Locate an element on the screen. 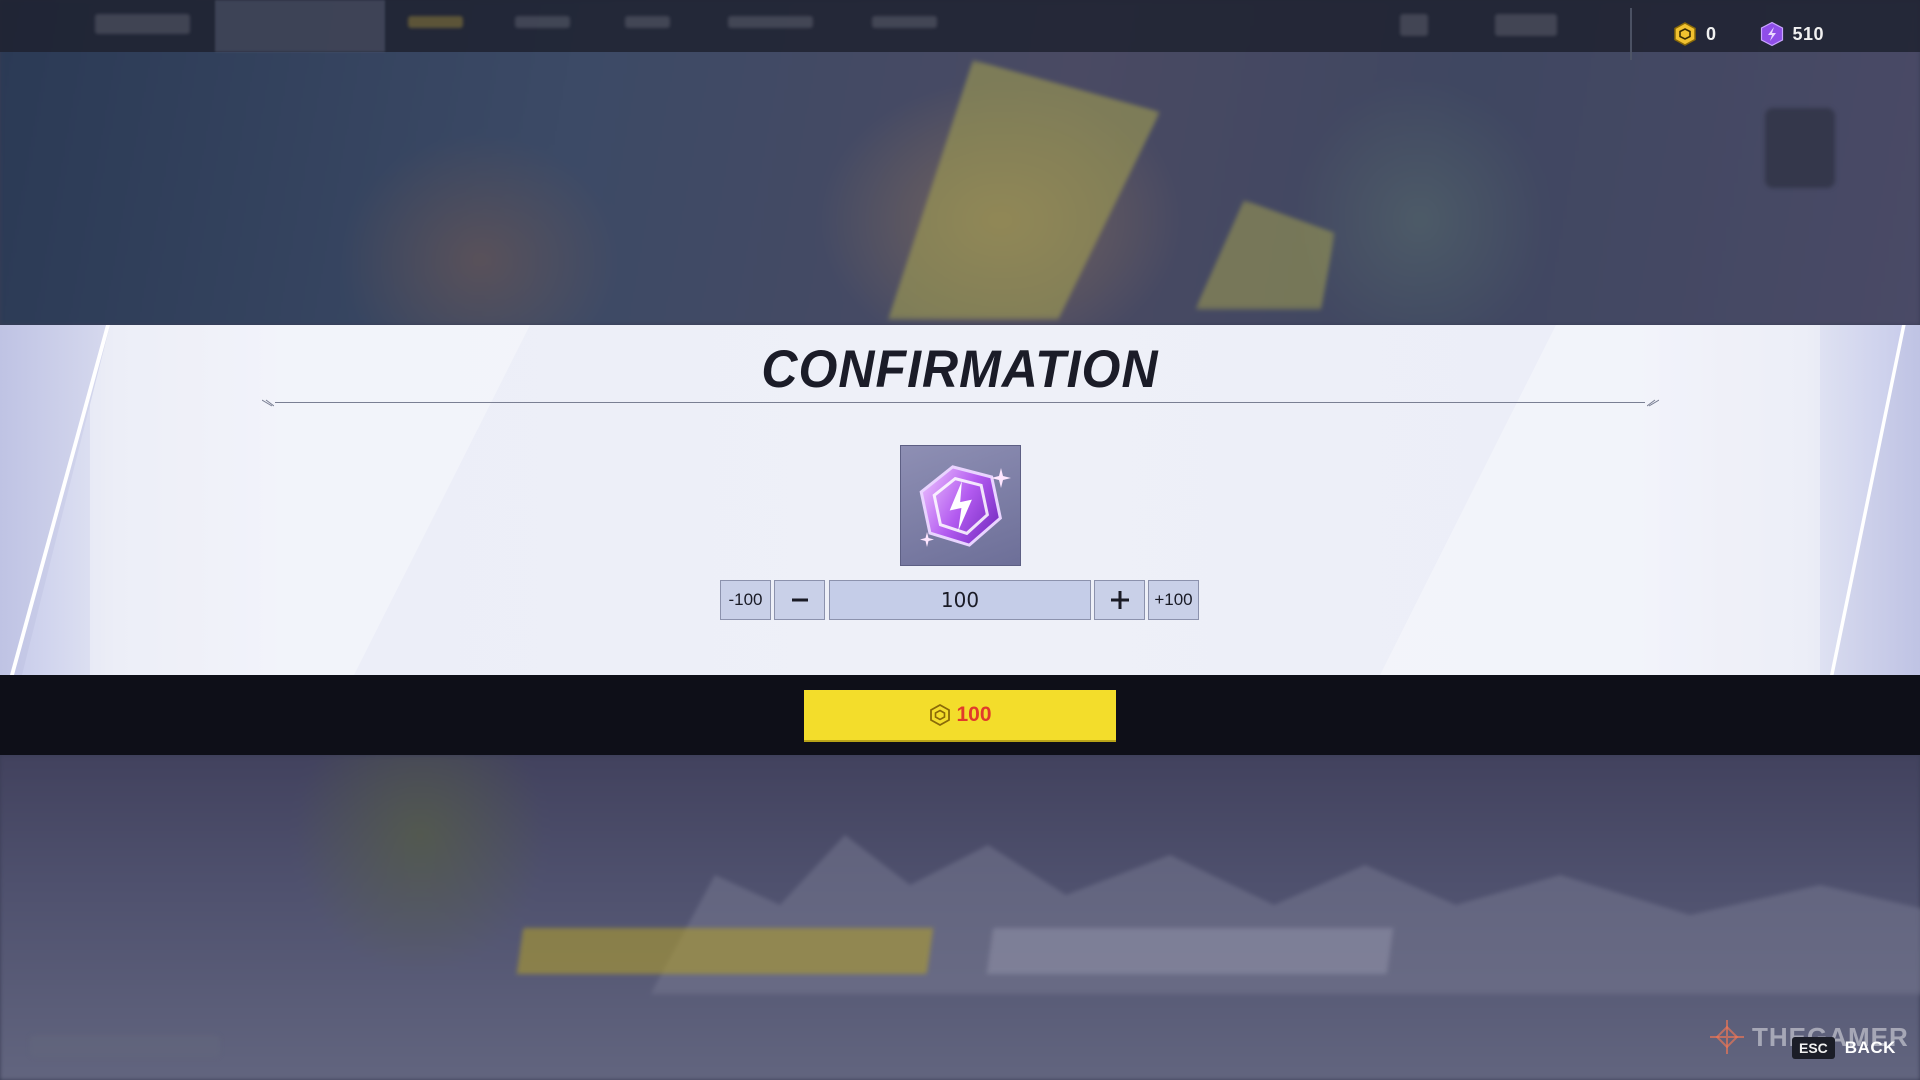 The image size is (1920, 1080). background-open-button-blur is located at coordinates (1190, 951).